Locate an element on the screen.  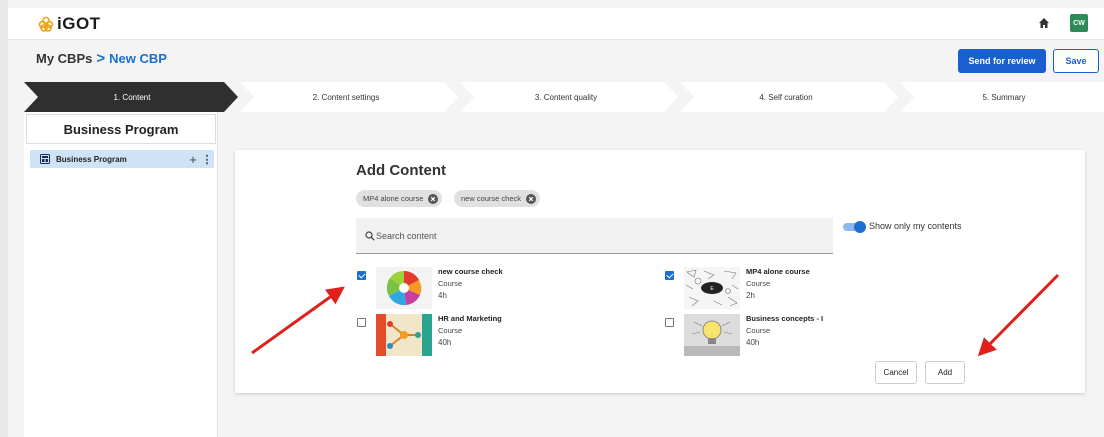
flower-logo-icon is located at coordinates (46, 24).